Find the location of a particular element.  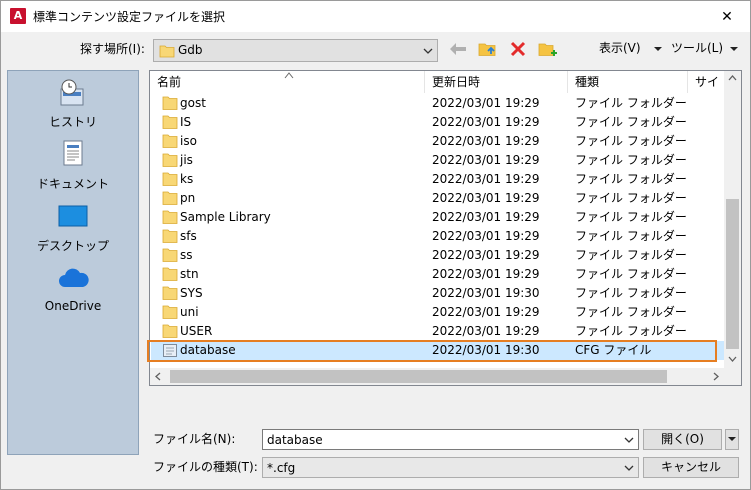

back-arrow-icon is located at coordinates (458, 49).